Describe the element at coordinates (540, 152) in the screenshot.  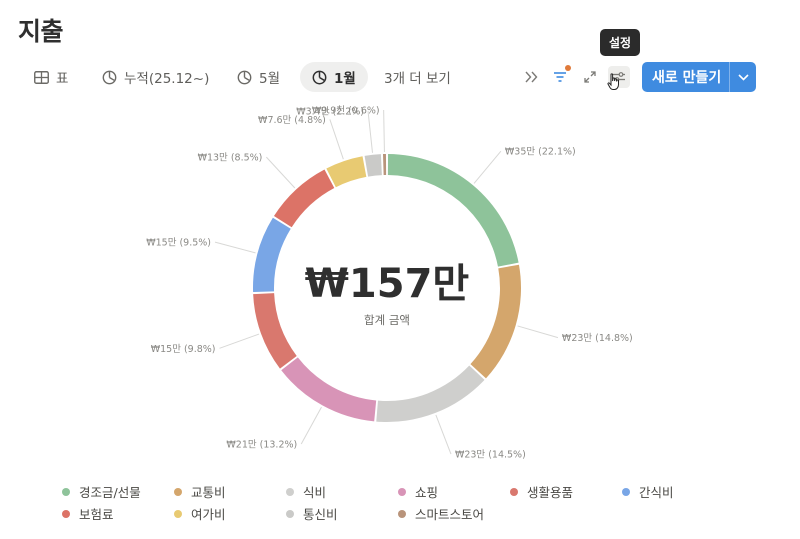
I see `slice-data-label: ₩35만 (22.1%)` at that location.